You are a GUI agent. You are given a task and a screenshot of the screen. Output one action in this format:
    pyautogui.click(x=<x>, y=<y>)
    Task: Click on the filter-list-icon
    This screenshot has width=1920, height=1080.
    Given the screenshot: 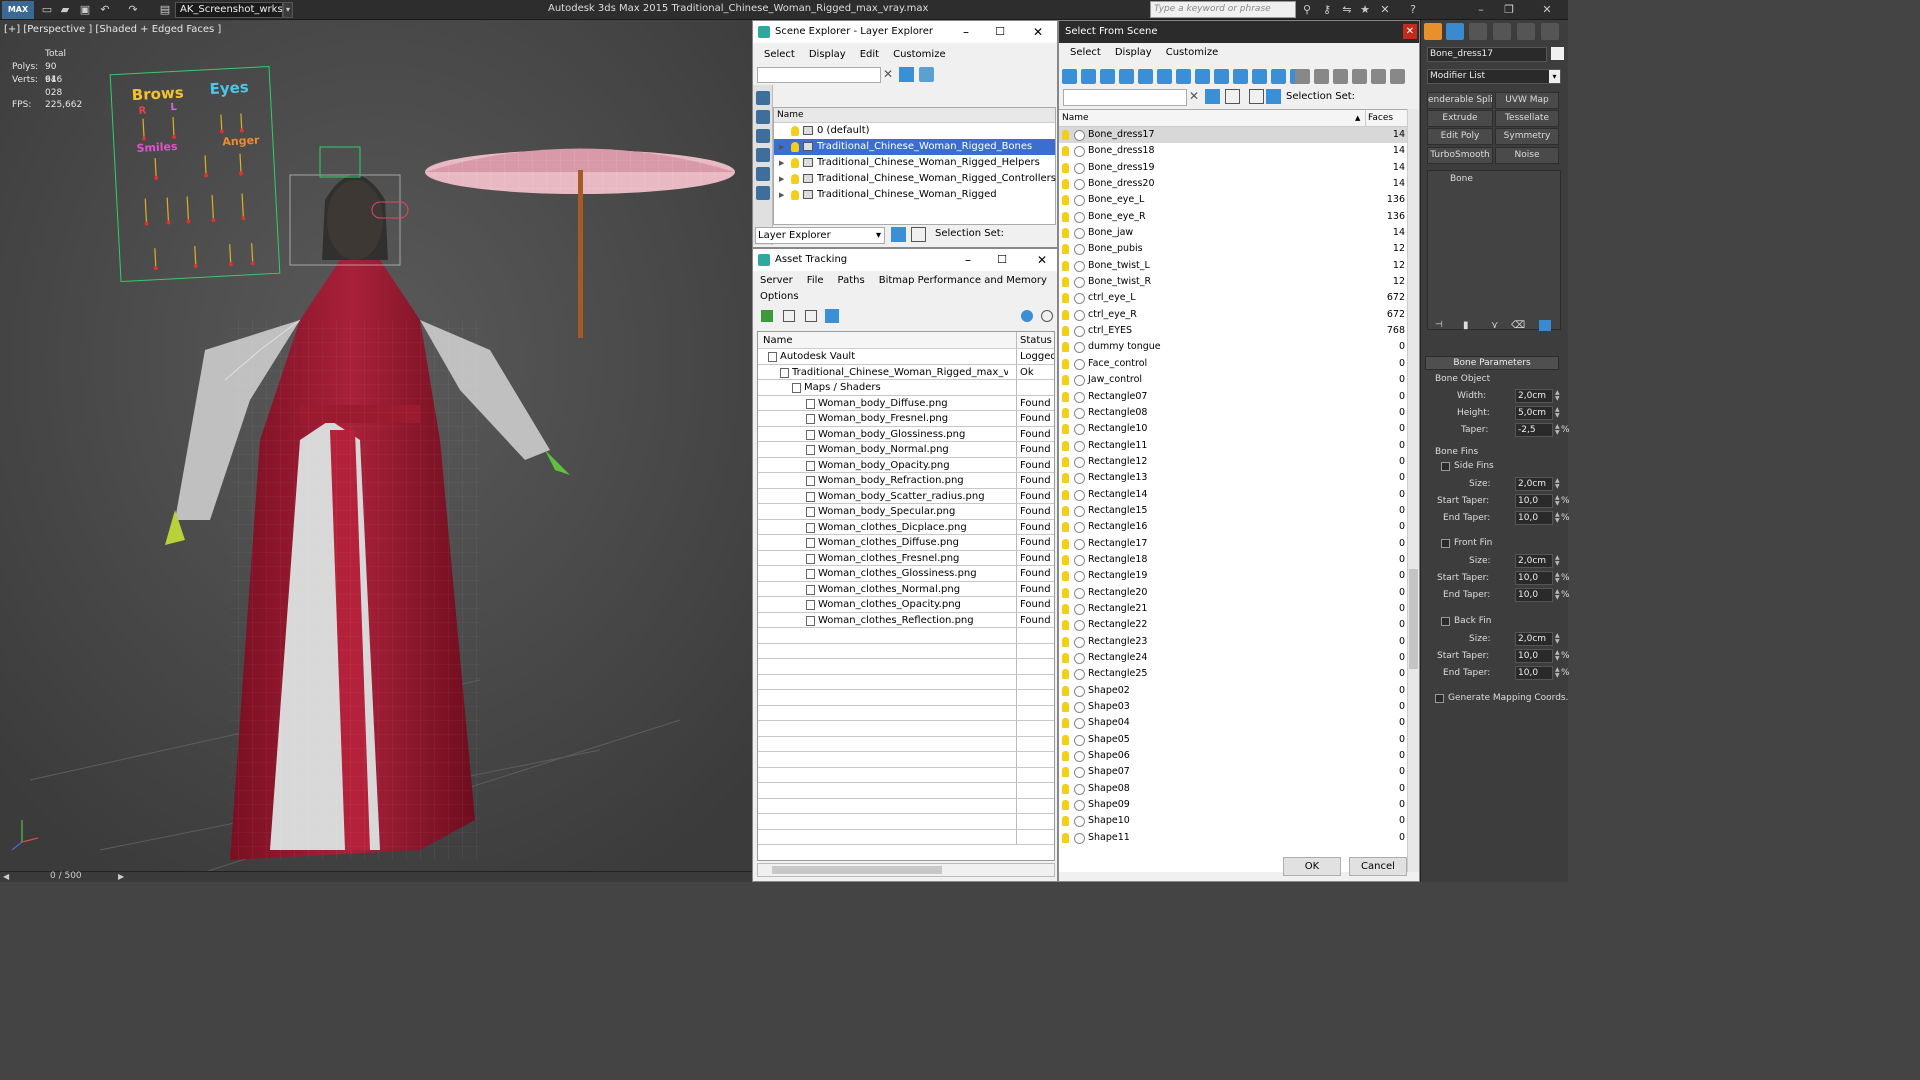 What is the action you would take?
    pyautogui.click(x=1359, y=76)
    